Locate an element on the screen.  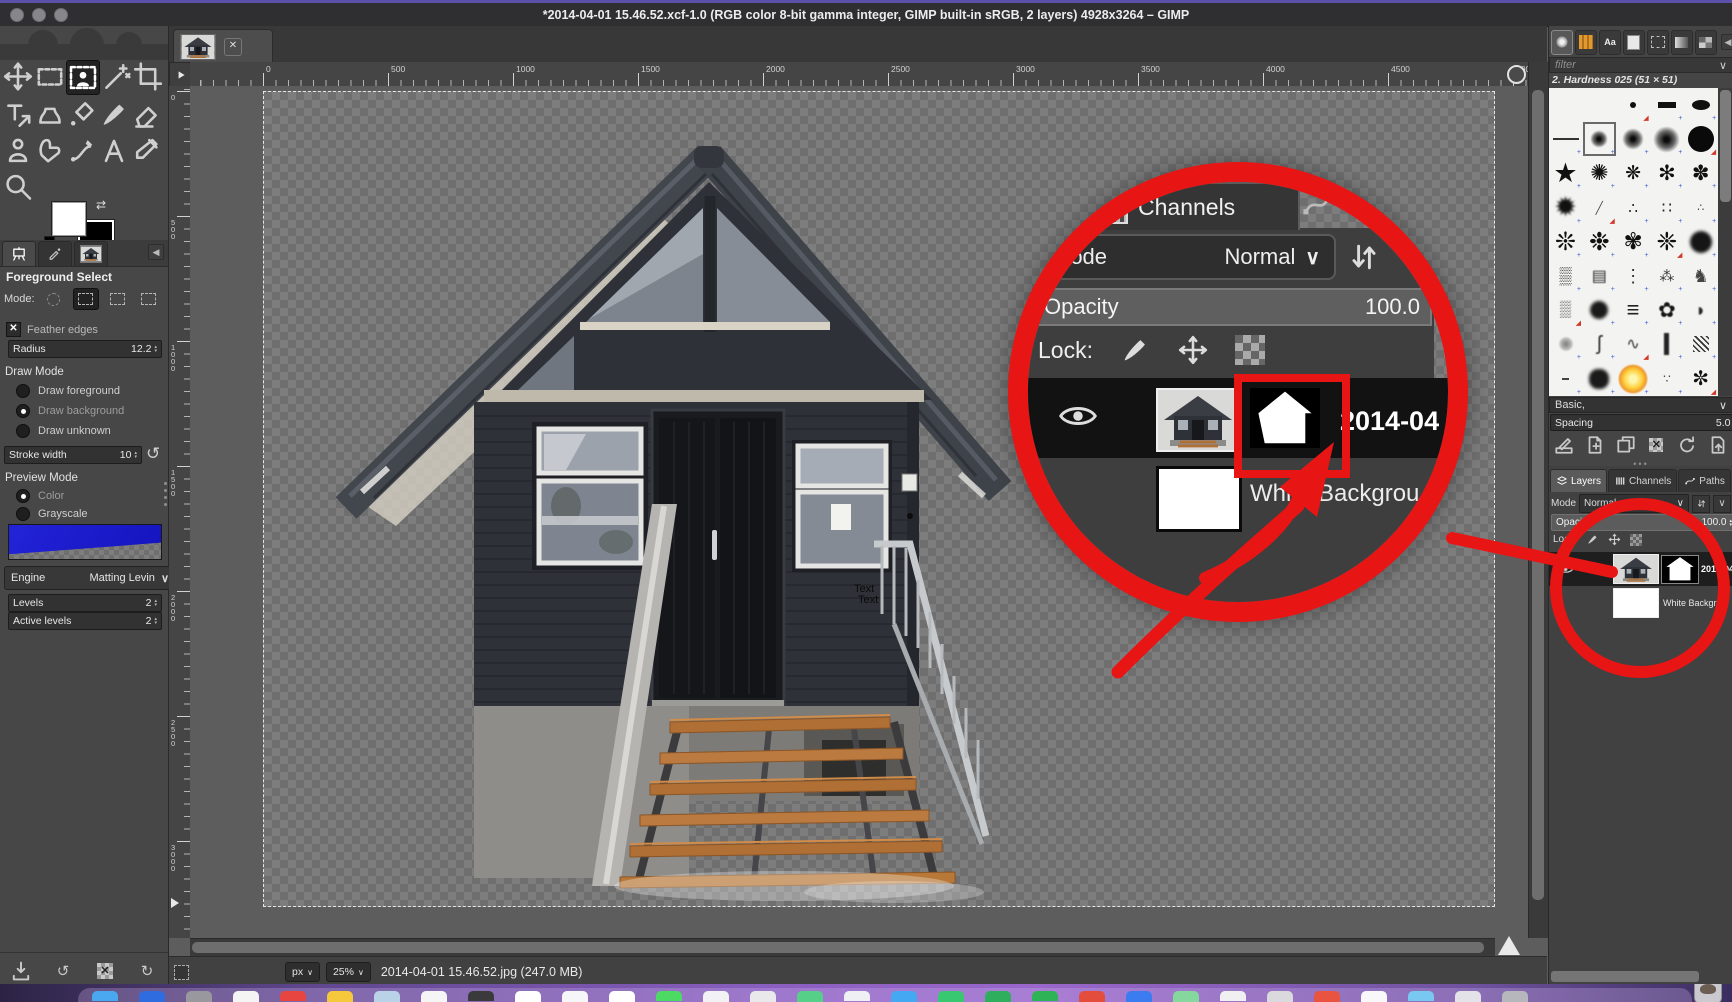
panel-splitter-handle is located at coordinates (165, 500).